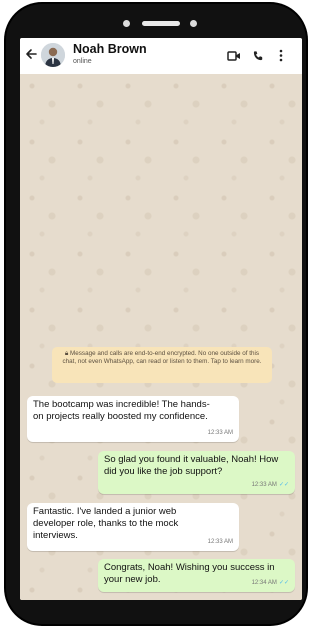 The height and width of the screenshot is (630, 320). I want to click on phone-top-bezel, so click(156, 22).